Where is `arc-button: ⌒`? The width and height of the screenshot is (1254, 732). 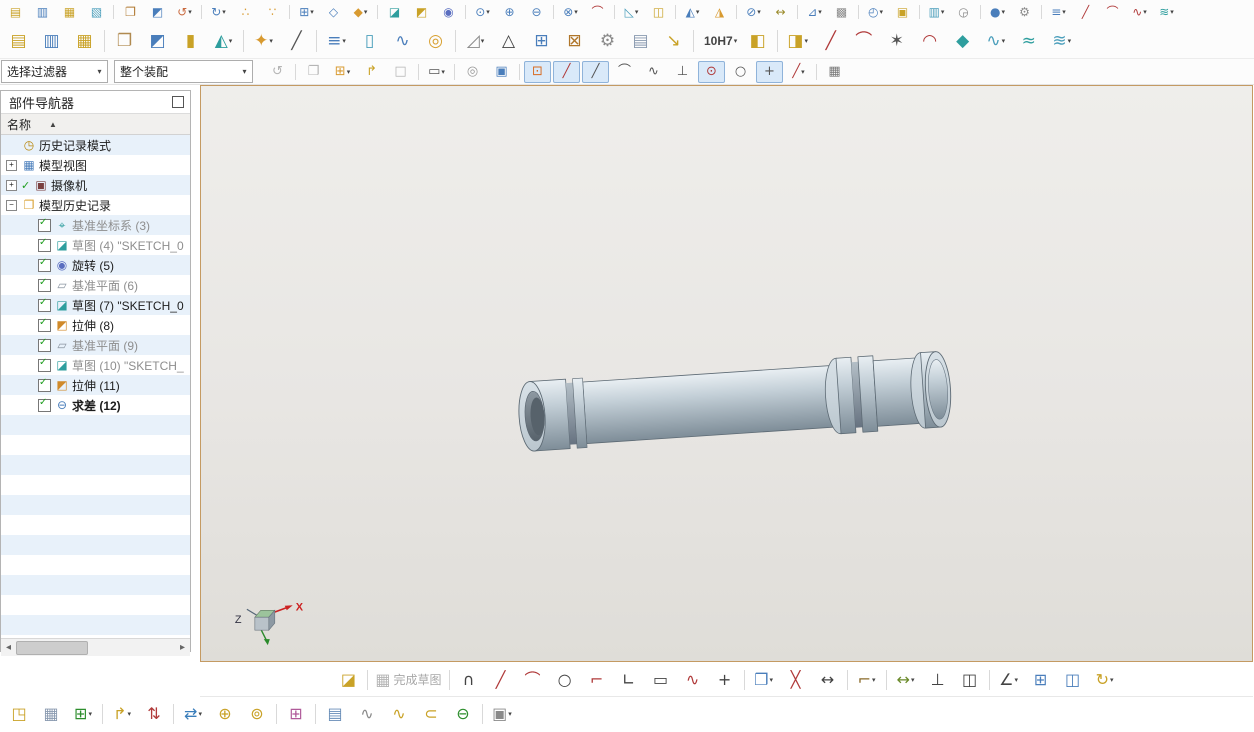
arc-button: ⌒ is located at coordinates (533, 680).